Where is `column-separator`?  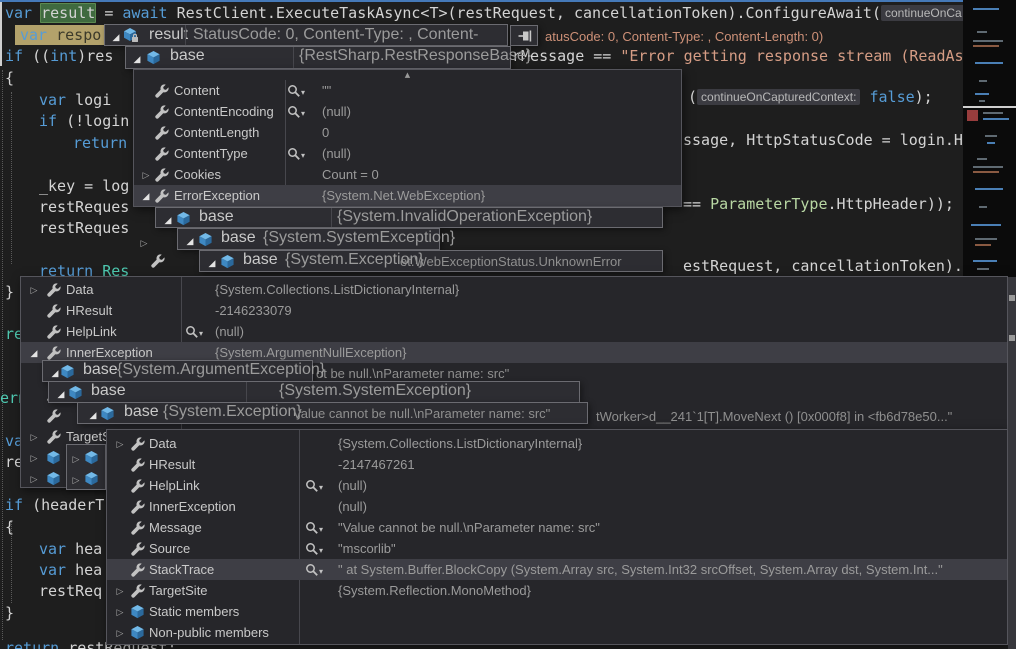 column-separator is located at coordinates (246, 392).